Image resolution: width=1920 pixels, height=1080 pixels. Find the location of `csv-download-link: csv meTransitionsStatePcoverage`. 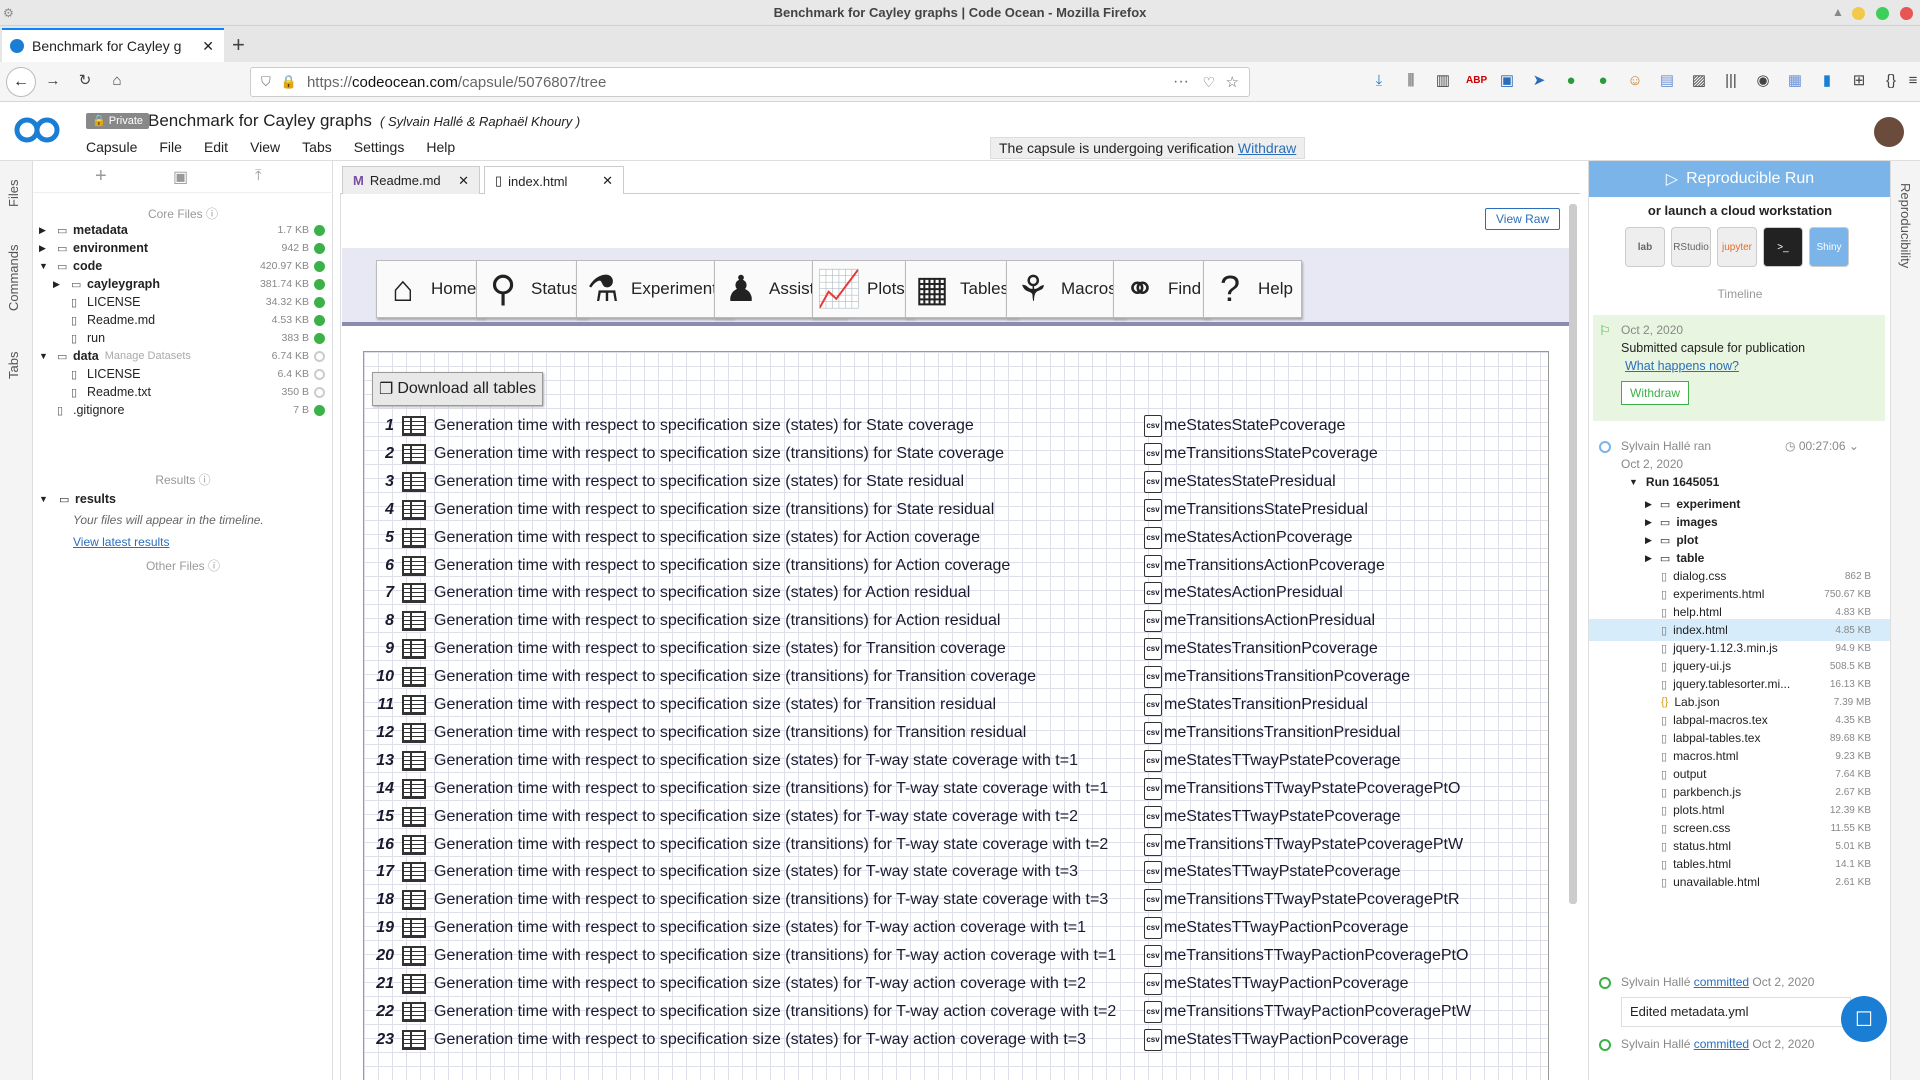

csv-download-link: csv meTransitionsStatePcoverage is located at coordinates (1261, 453).